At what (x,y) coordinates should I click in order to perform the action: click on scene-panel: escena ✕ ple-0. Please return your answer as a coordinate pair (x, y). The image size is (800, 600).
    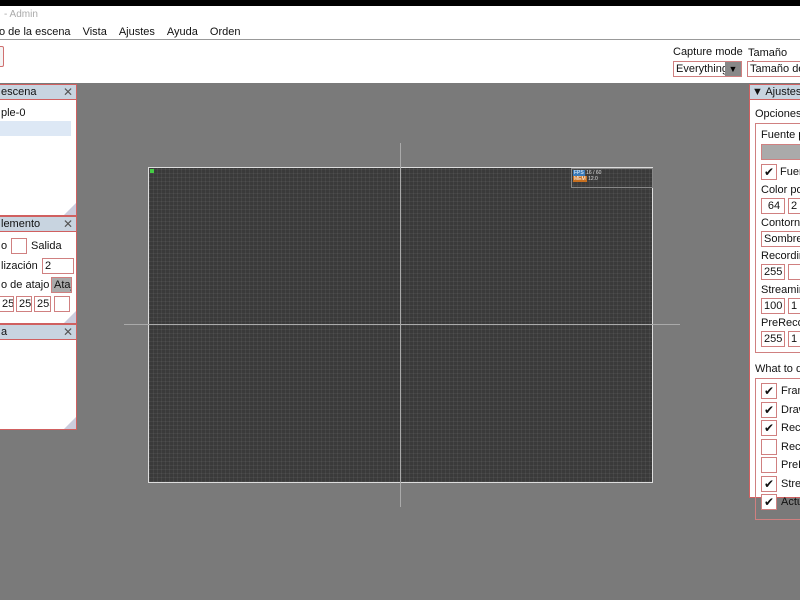
    Looking at the image, I should click on (38, 150).